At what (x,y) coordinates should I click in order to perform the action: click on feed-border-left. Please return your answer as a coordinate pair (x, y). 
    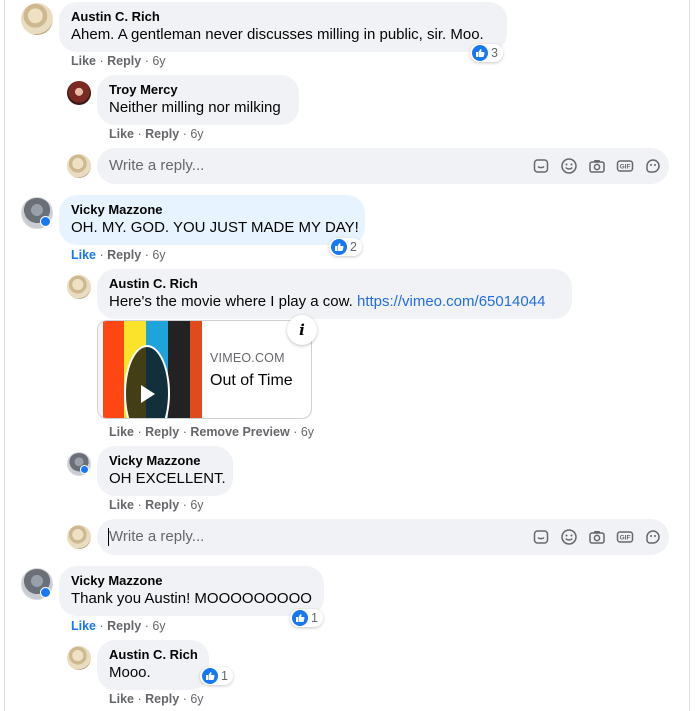
    Looking at the image, I should click on (4, 355).